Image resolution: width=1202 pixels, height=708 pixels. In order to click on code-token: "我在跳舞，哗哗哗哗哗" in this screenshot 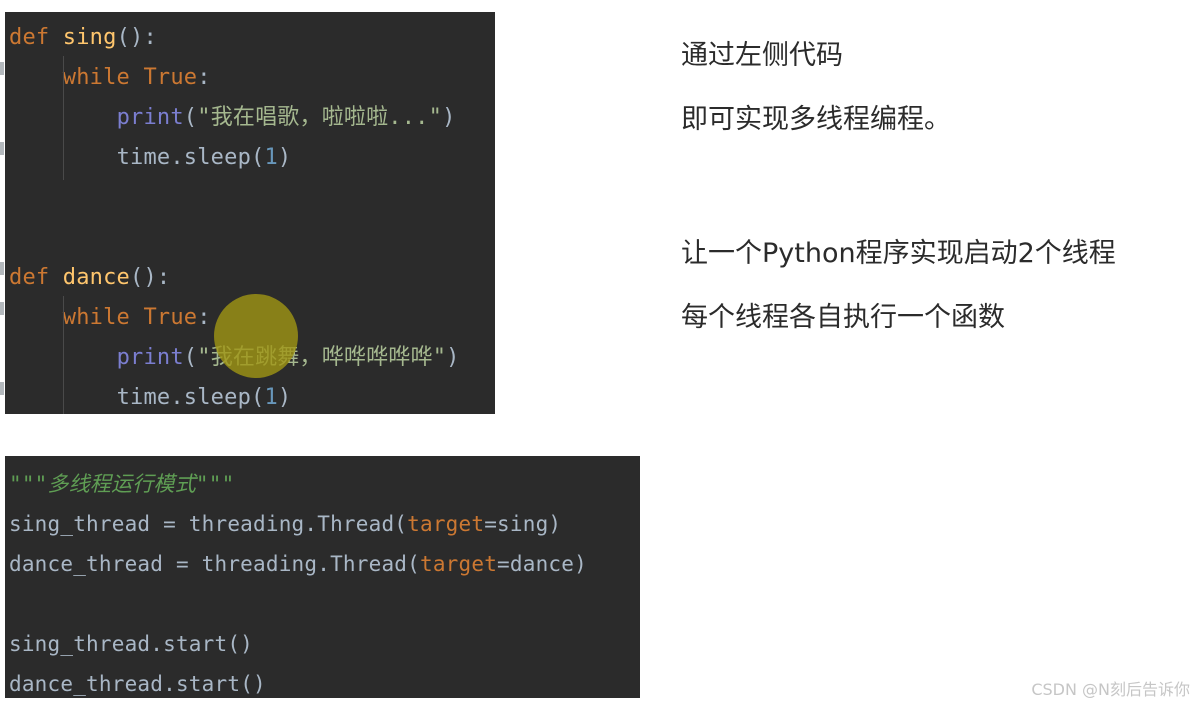, I will do `click(322, 357)`.